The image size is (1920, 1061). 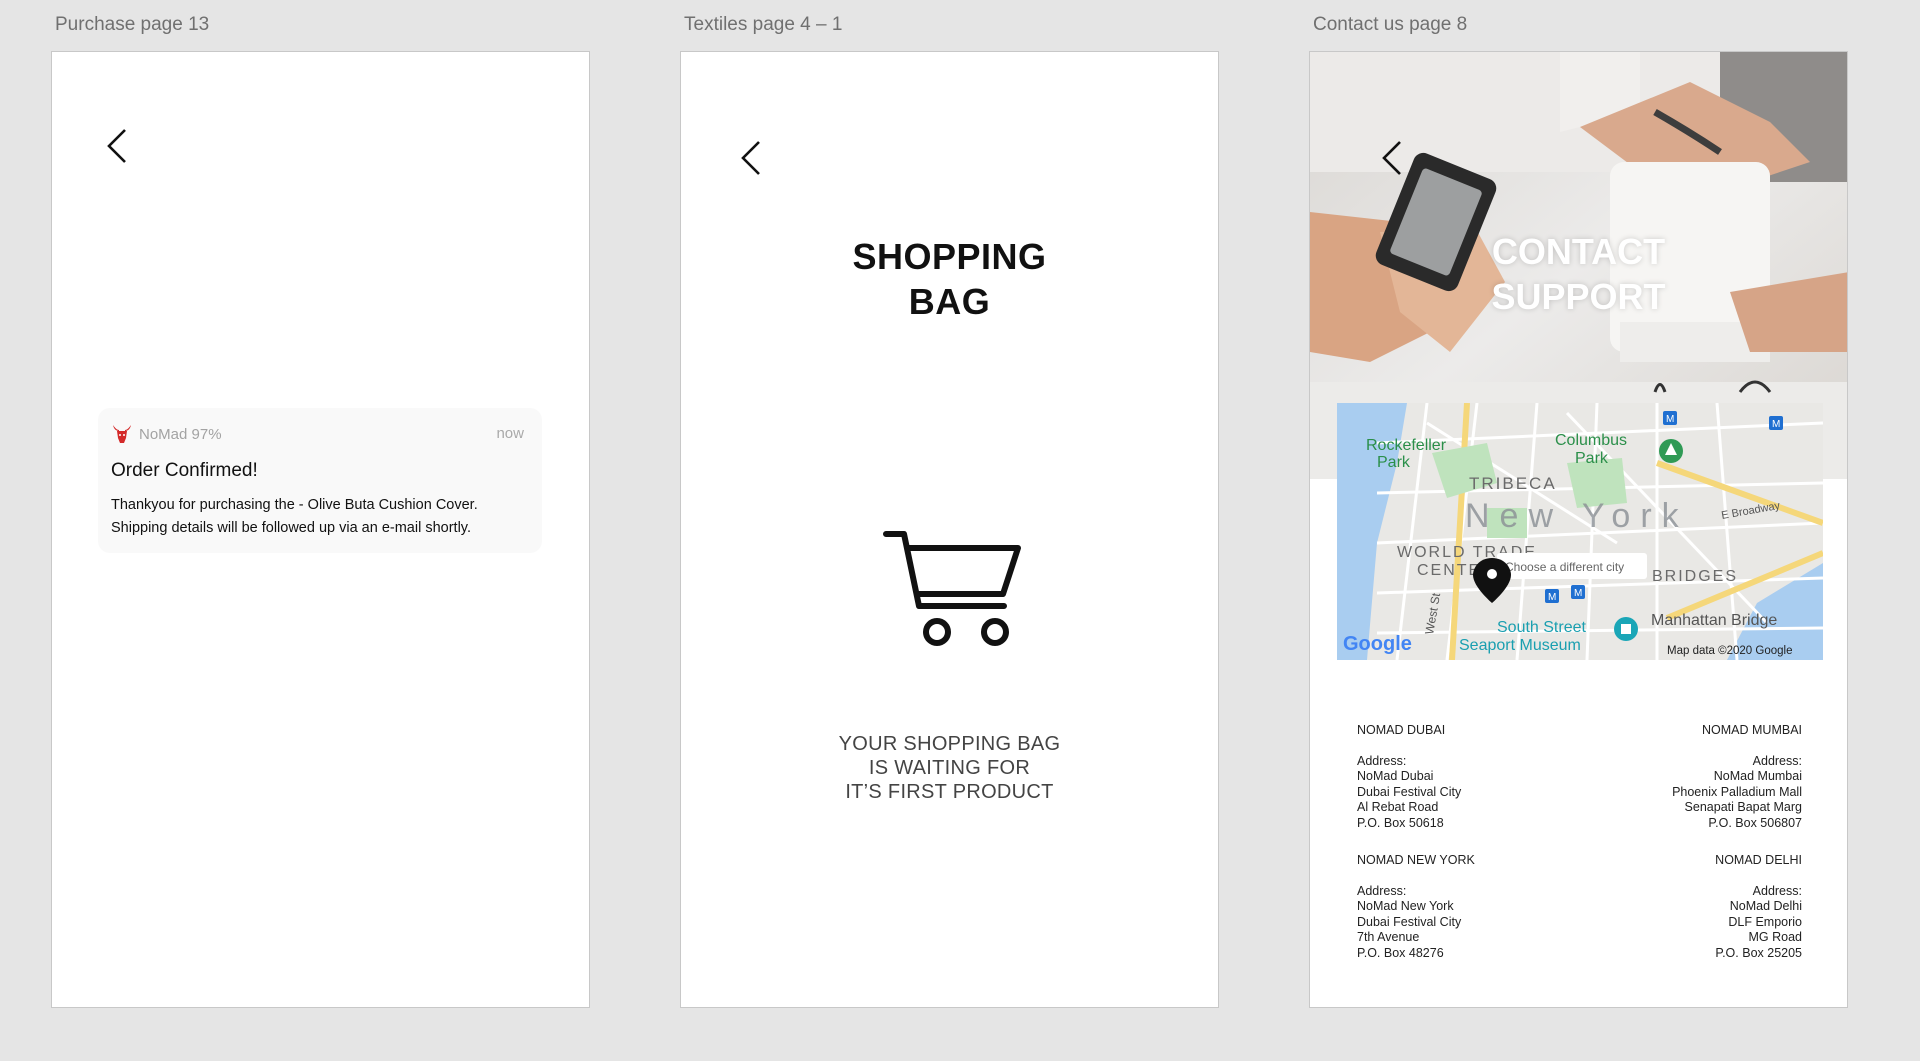 What do you see at coordinates (949, 279) in the screenshot?
I see `page-title: SHOPPING BAG` at bounding box center [949, 279].